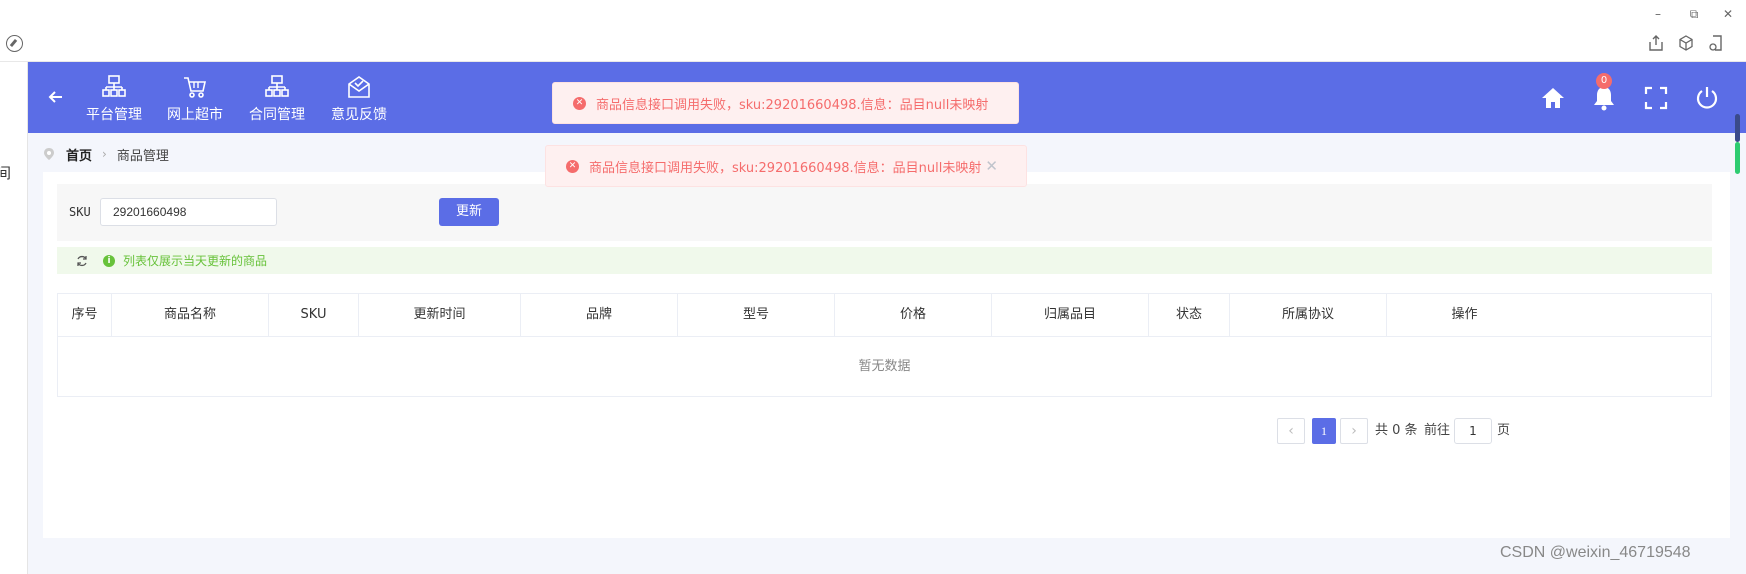 The image size is (1746, 574). What do you see at coordinates (1437, 430) in the screenshot?
I see `goto-label: 前往` at bounding box center [1437, 430].